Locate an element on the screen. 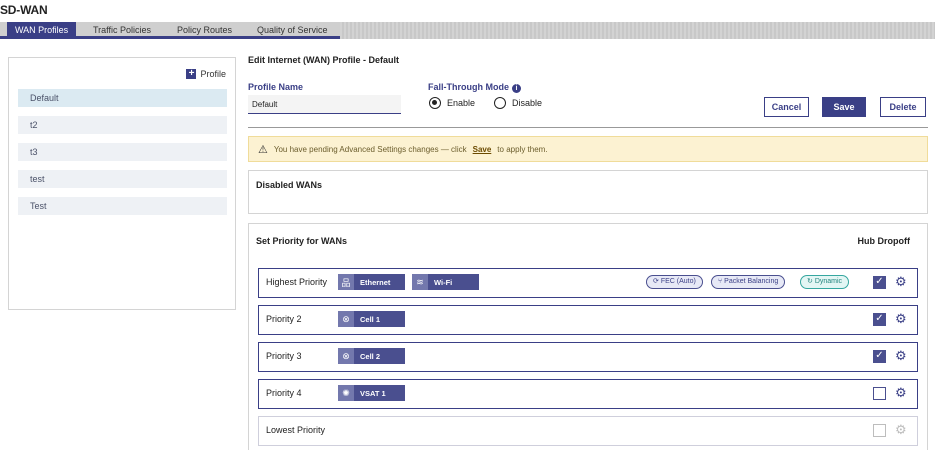 The image size is (935, 450). cancel-button: Cancel is located at coordinates (786, 107).